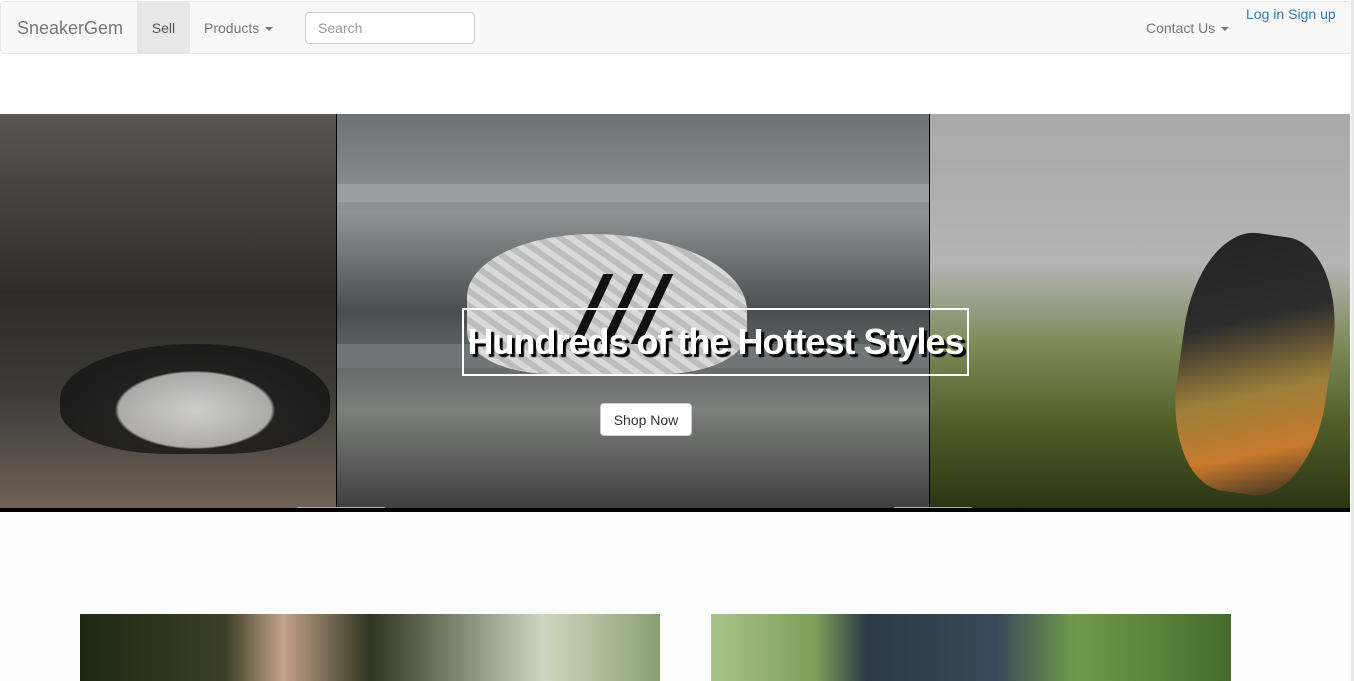 This screenshot has width=1354, height=681. I want to click on nav-products-label: Products, so click(232, 28).